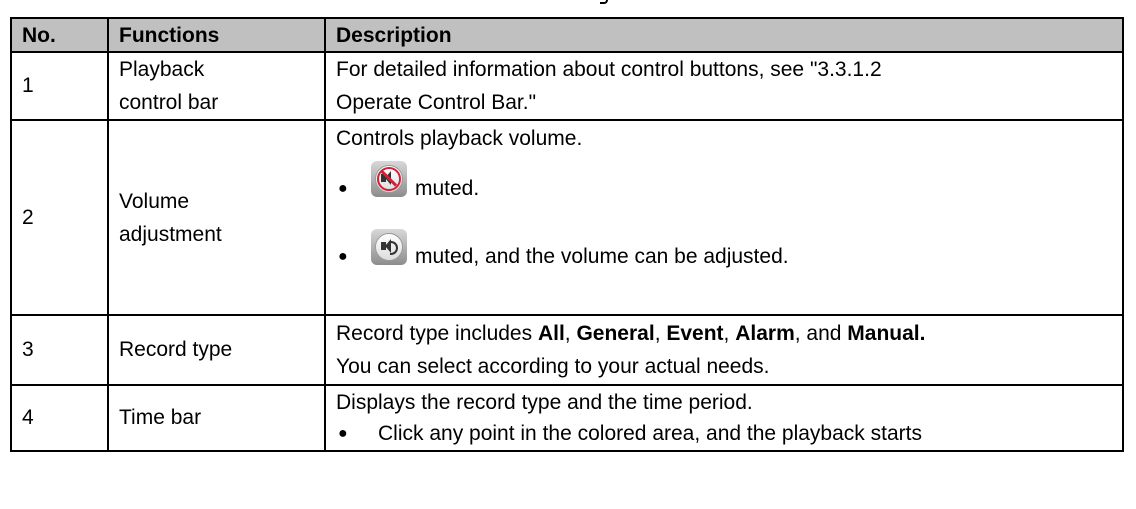 The image size is (1136, 509). What do you see at coordinates (59, 217) in the screenshot?
I see `row-number: 2` at bounding box center [59, 217].